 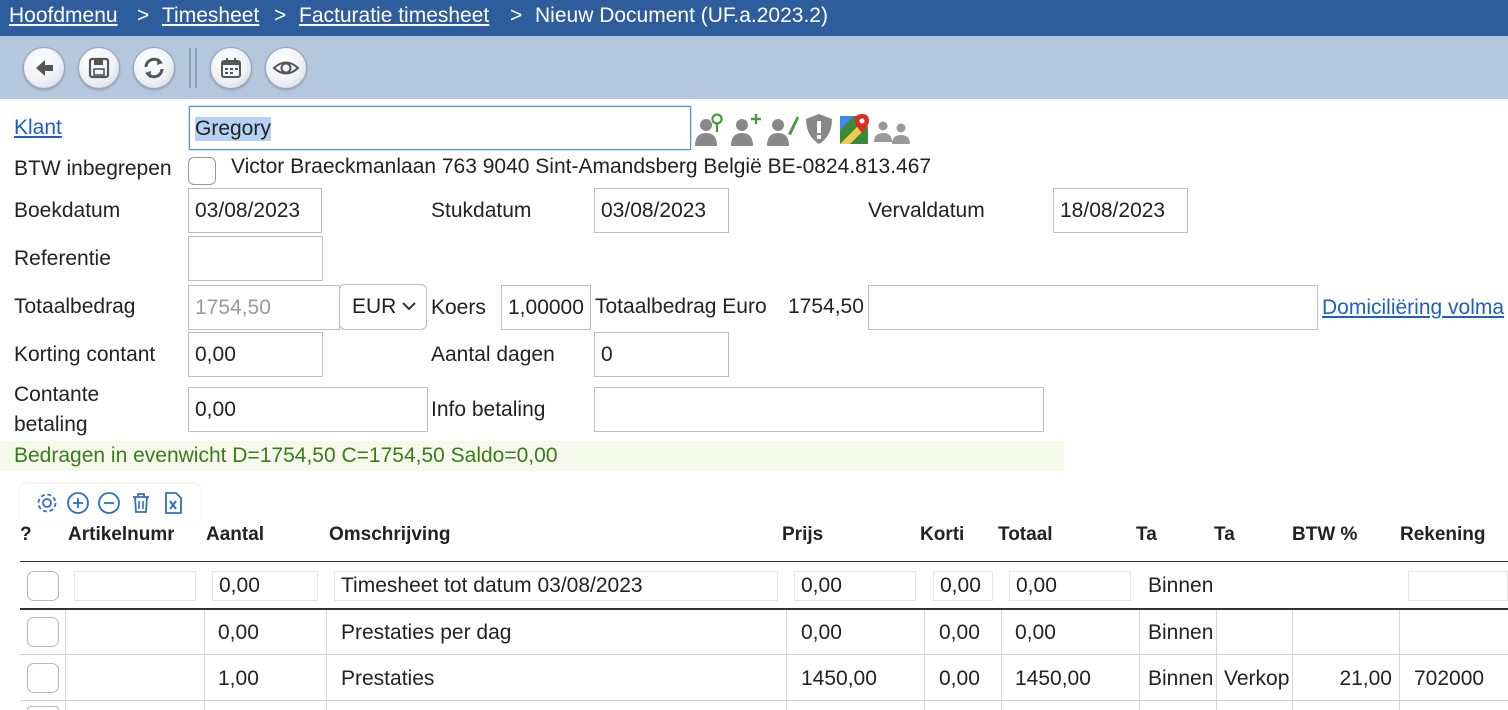 I want to click on row-prijs-input: 0,00, so click(x=855, y=586).